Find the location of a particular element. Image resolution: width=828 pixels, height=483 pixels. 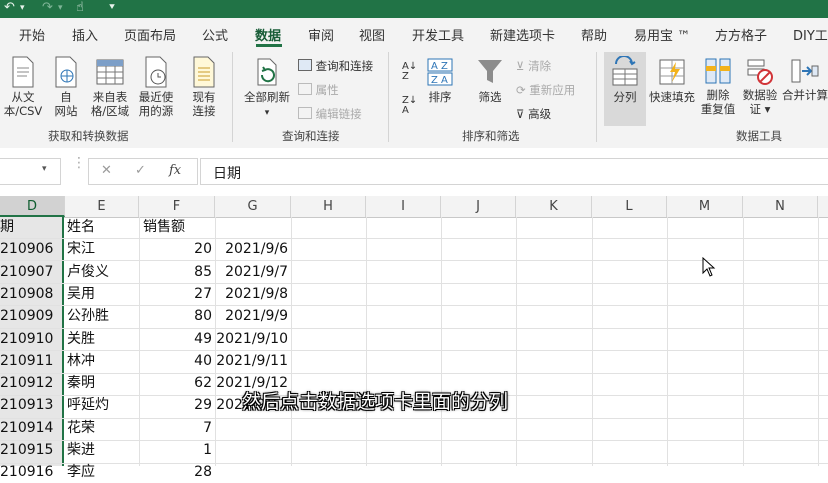

redo-dropdown-icon: ▾ is located at coordinates (60, 9).